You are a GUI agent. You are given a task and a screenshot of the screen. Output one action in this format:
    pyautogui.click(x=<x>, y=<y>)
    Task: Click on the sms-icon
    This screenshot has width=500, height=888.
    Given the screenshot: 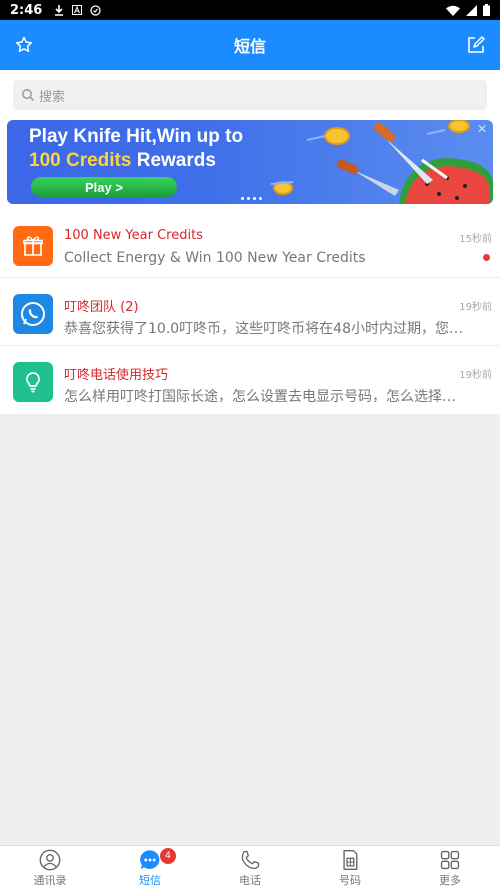 What is the action you would take?
    pyautogui.click(x=150, y=860)
    